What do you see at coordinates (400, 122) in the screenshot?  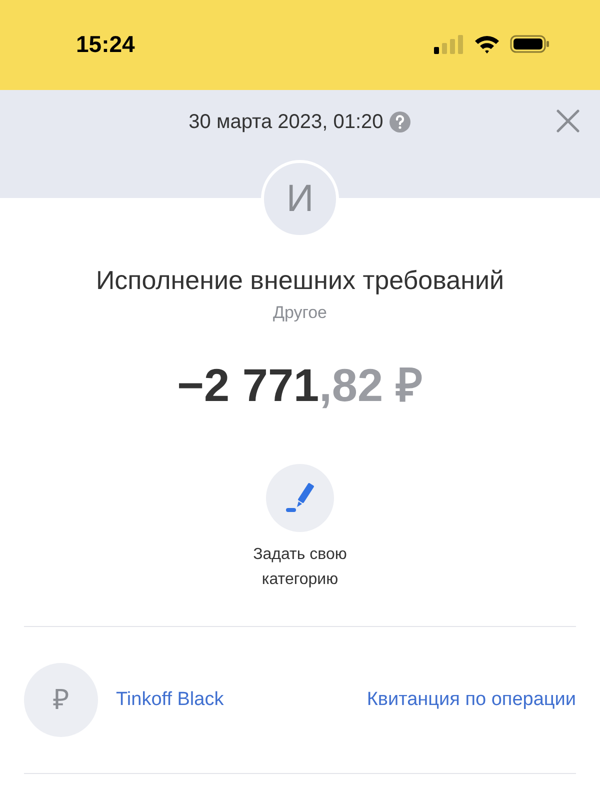 I see `help-icon` at bounding box center [400, 122].